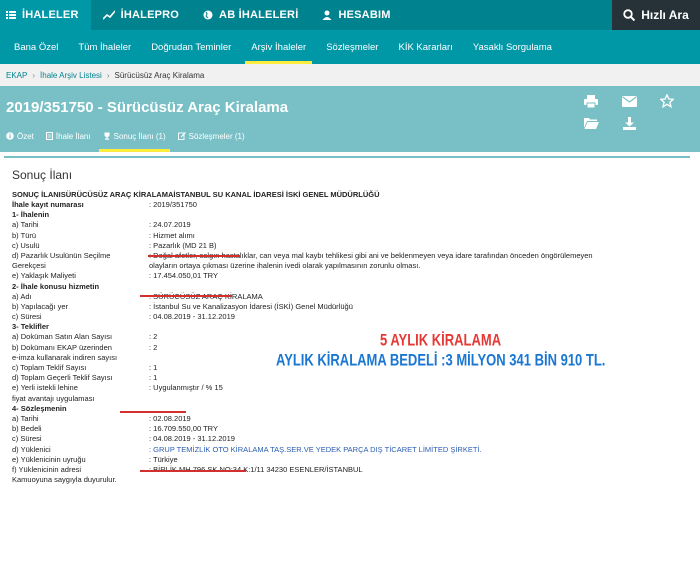  Describe the element at coordinates (139, 136) in the screenshot. I see `tab-sonuc-ilani-label: Sonuç İlanı (1)` at that location.